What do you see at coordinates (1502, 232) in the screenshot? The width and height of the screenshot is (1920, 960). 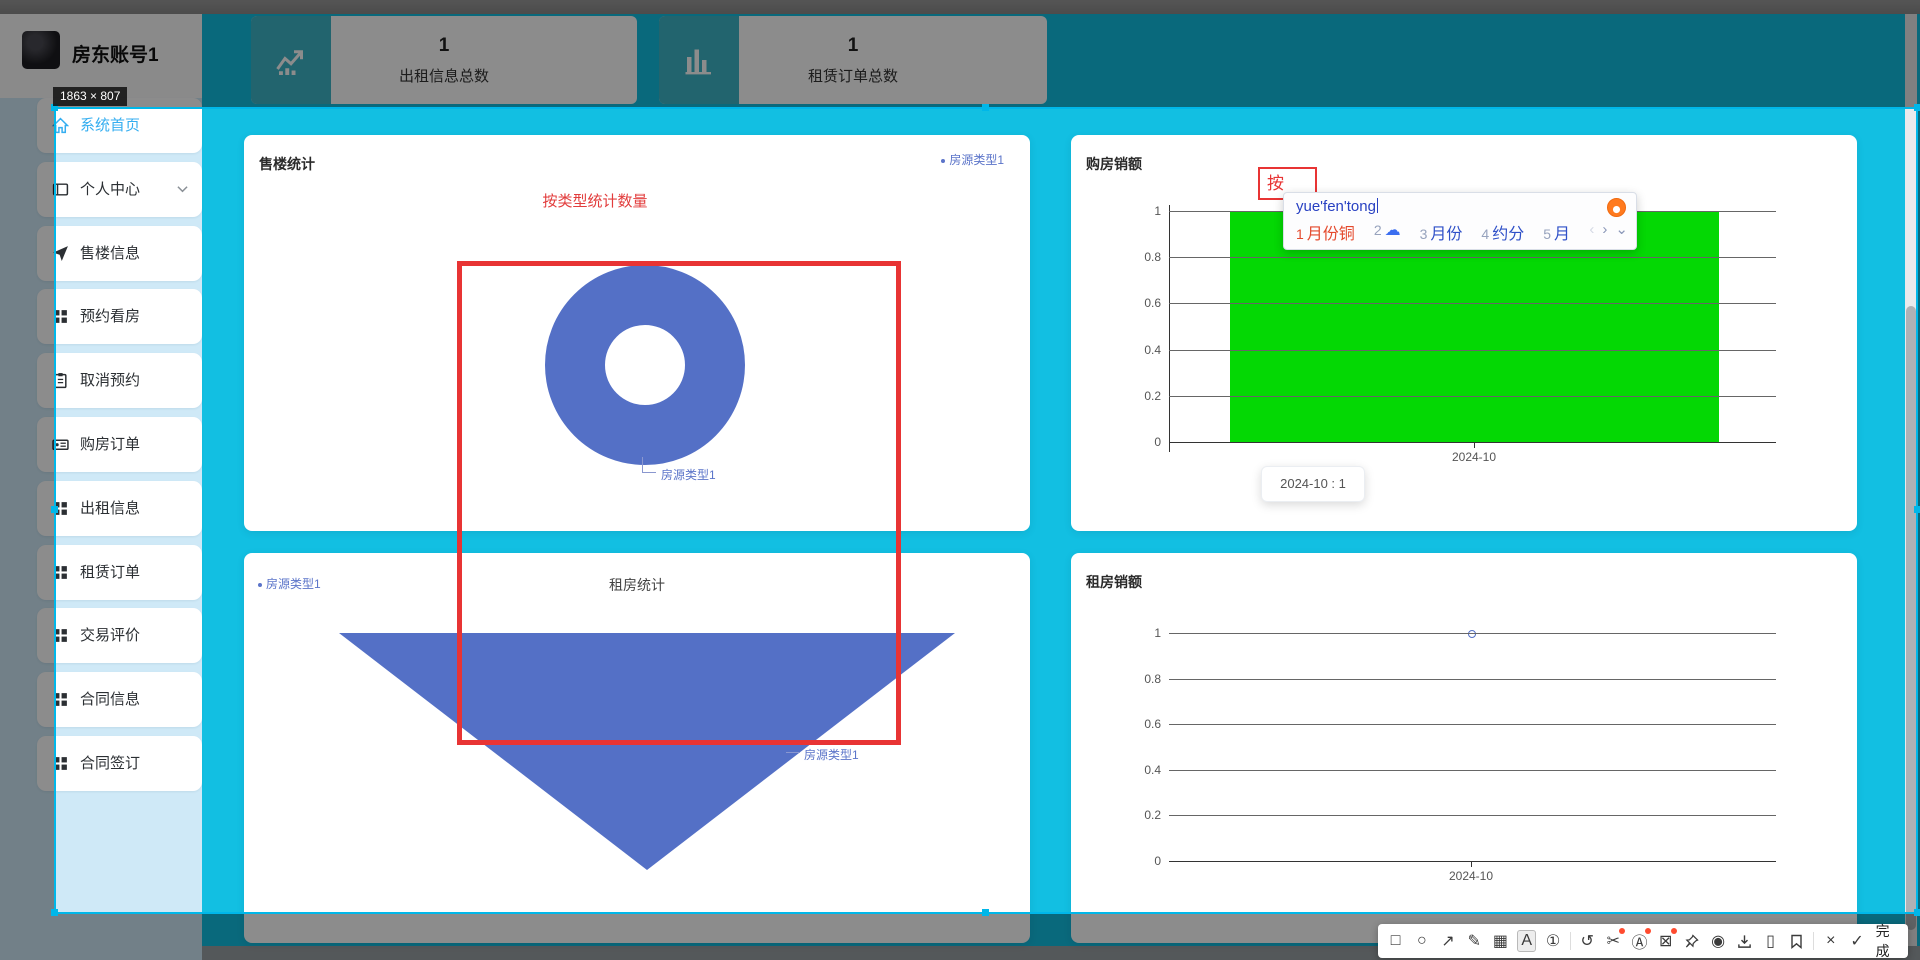 I see `ime-candidate-4: 4 约分` at bounding box center [1502, 232].